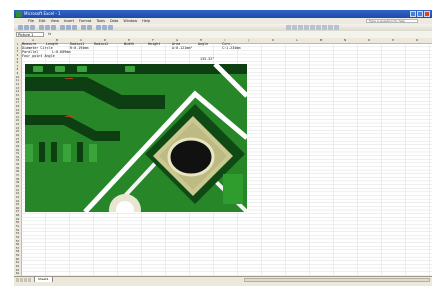  Describe the element at coordinates (154, 44) in the screenshot. I see `cell-f1: Height` at that location.